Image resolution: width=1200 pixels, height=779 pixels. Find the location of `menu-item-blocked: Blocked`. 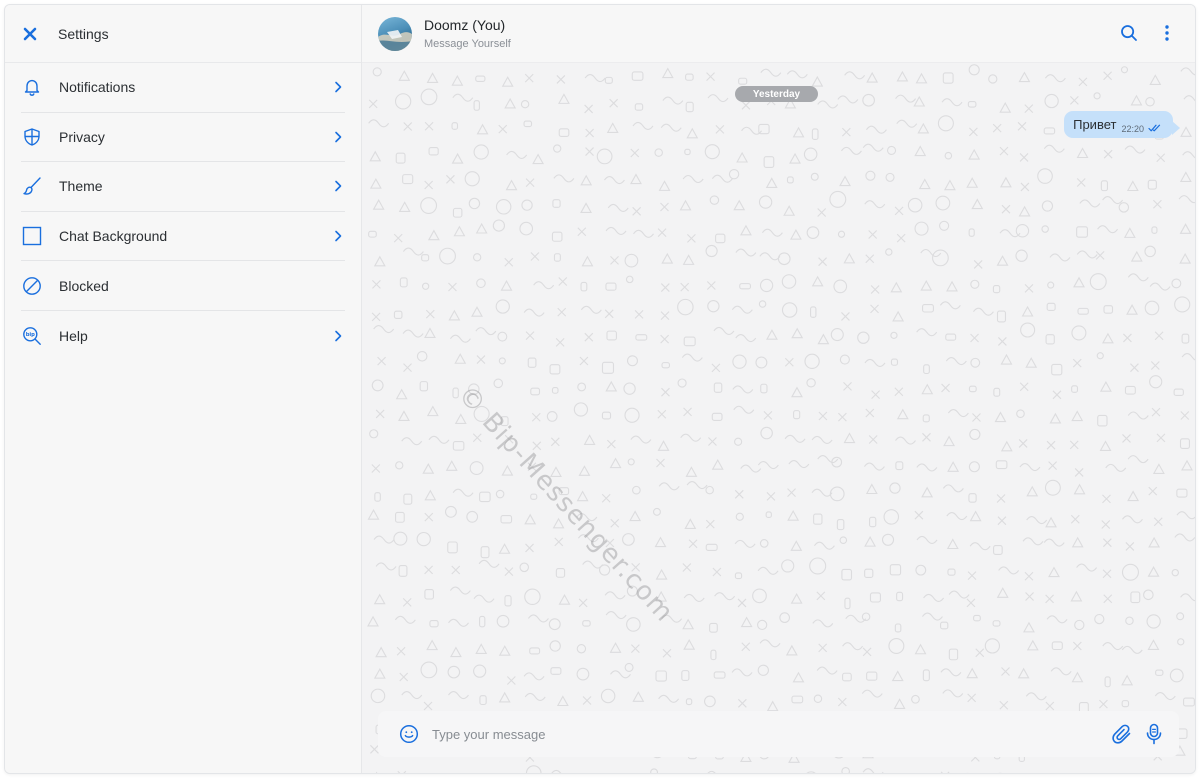

menu-item-blocked: Blocked is located at coordinates (183, 286).